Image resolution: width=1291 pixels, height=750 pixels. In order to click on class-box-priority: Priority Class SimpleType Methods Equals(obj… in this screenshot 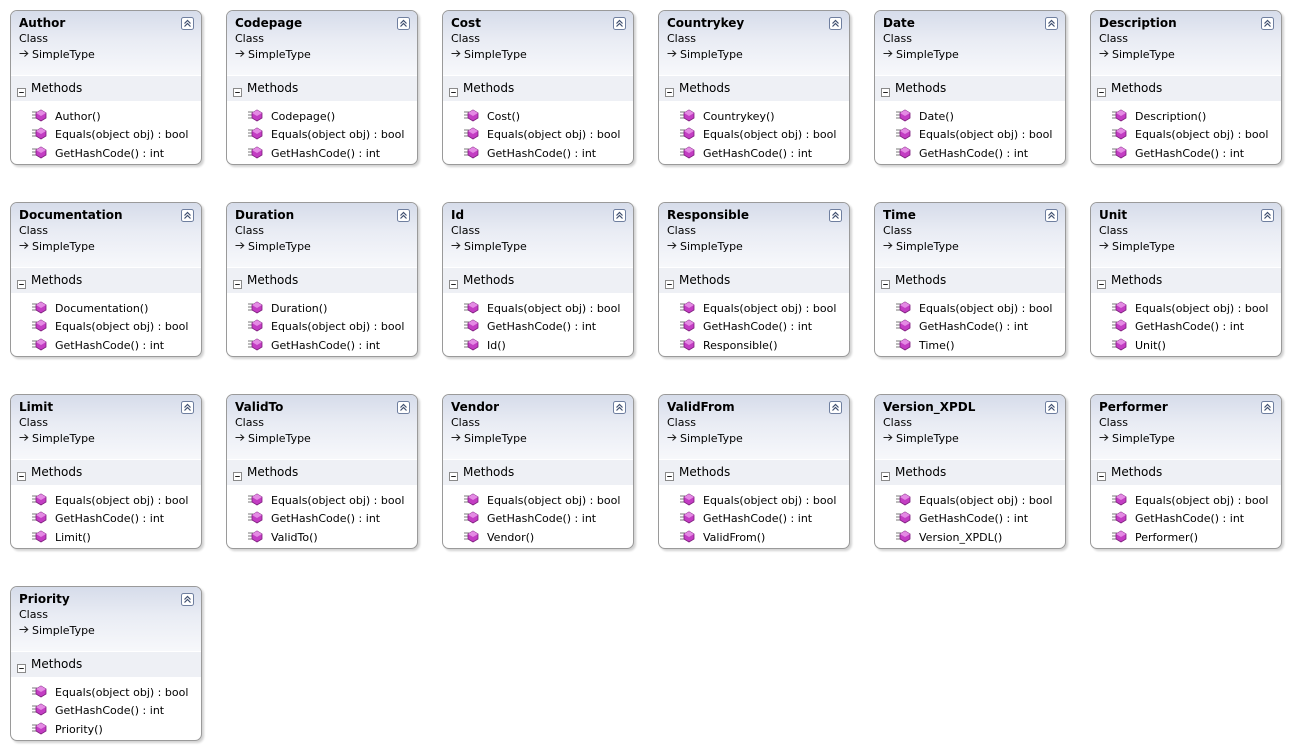, I will do `click(106, 663)`.